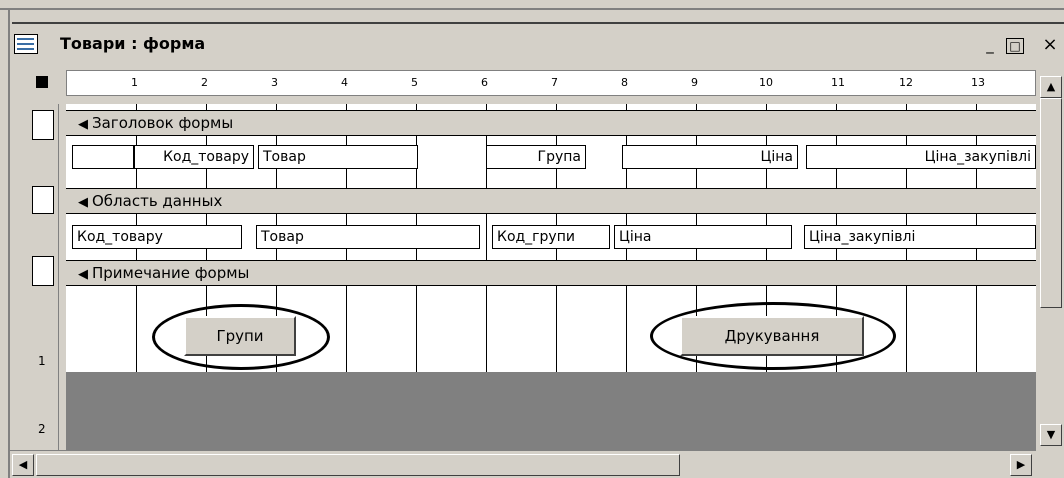  Describe the element at coordinates (551, 201) in the screenshot. I see `detail-section-bar: ◀ Область данных` at that location.